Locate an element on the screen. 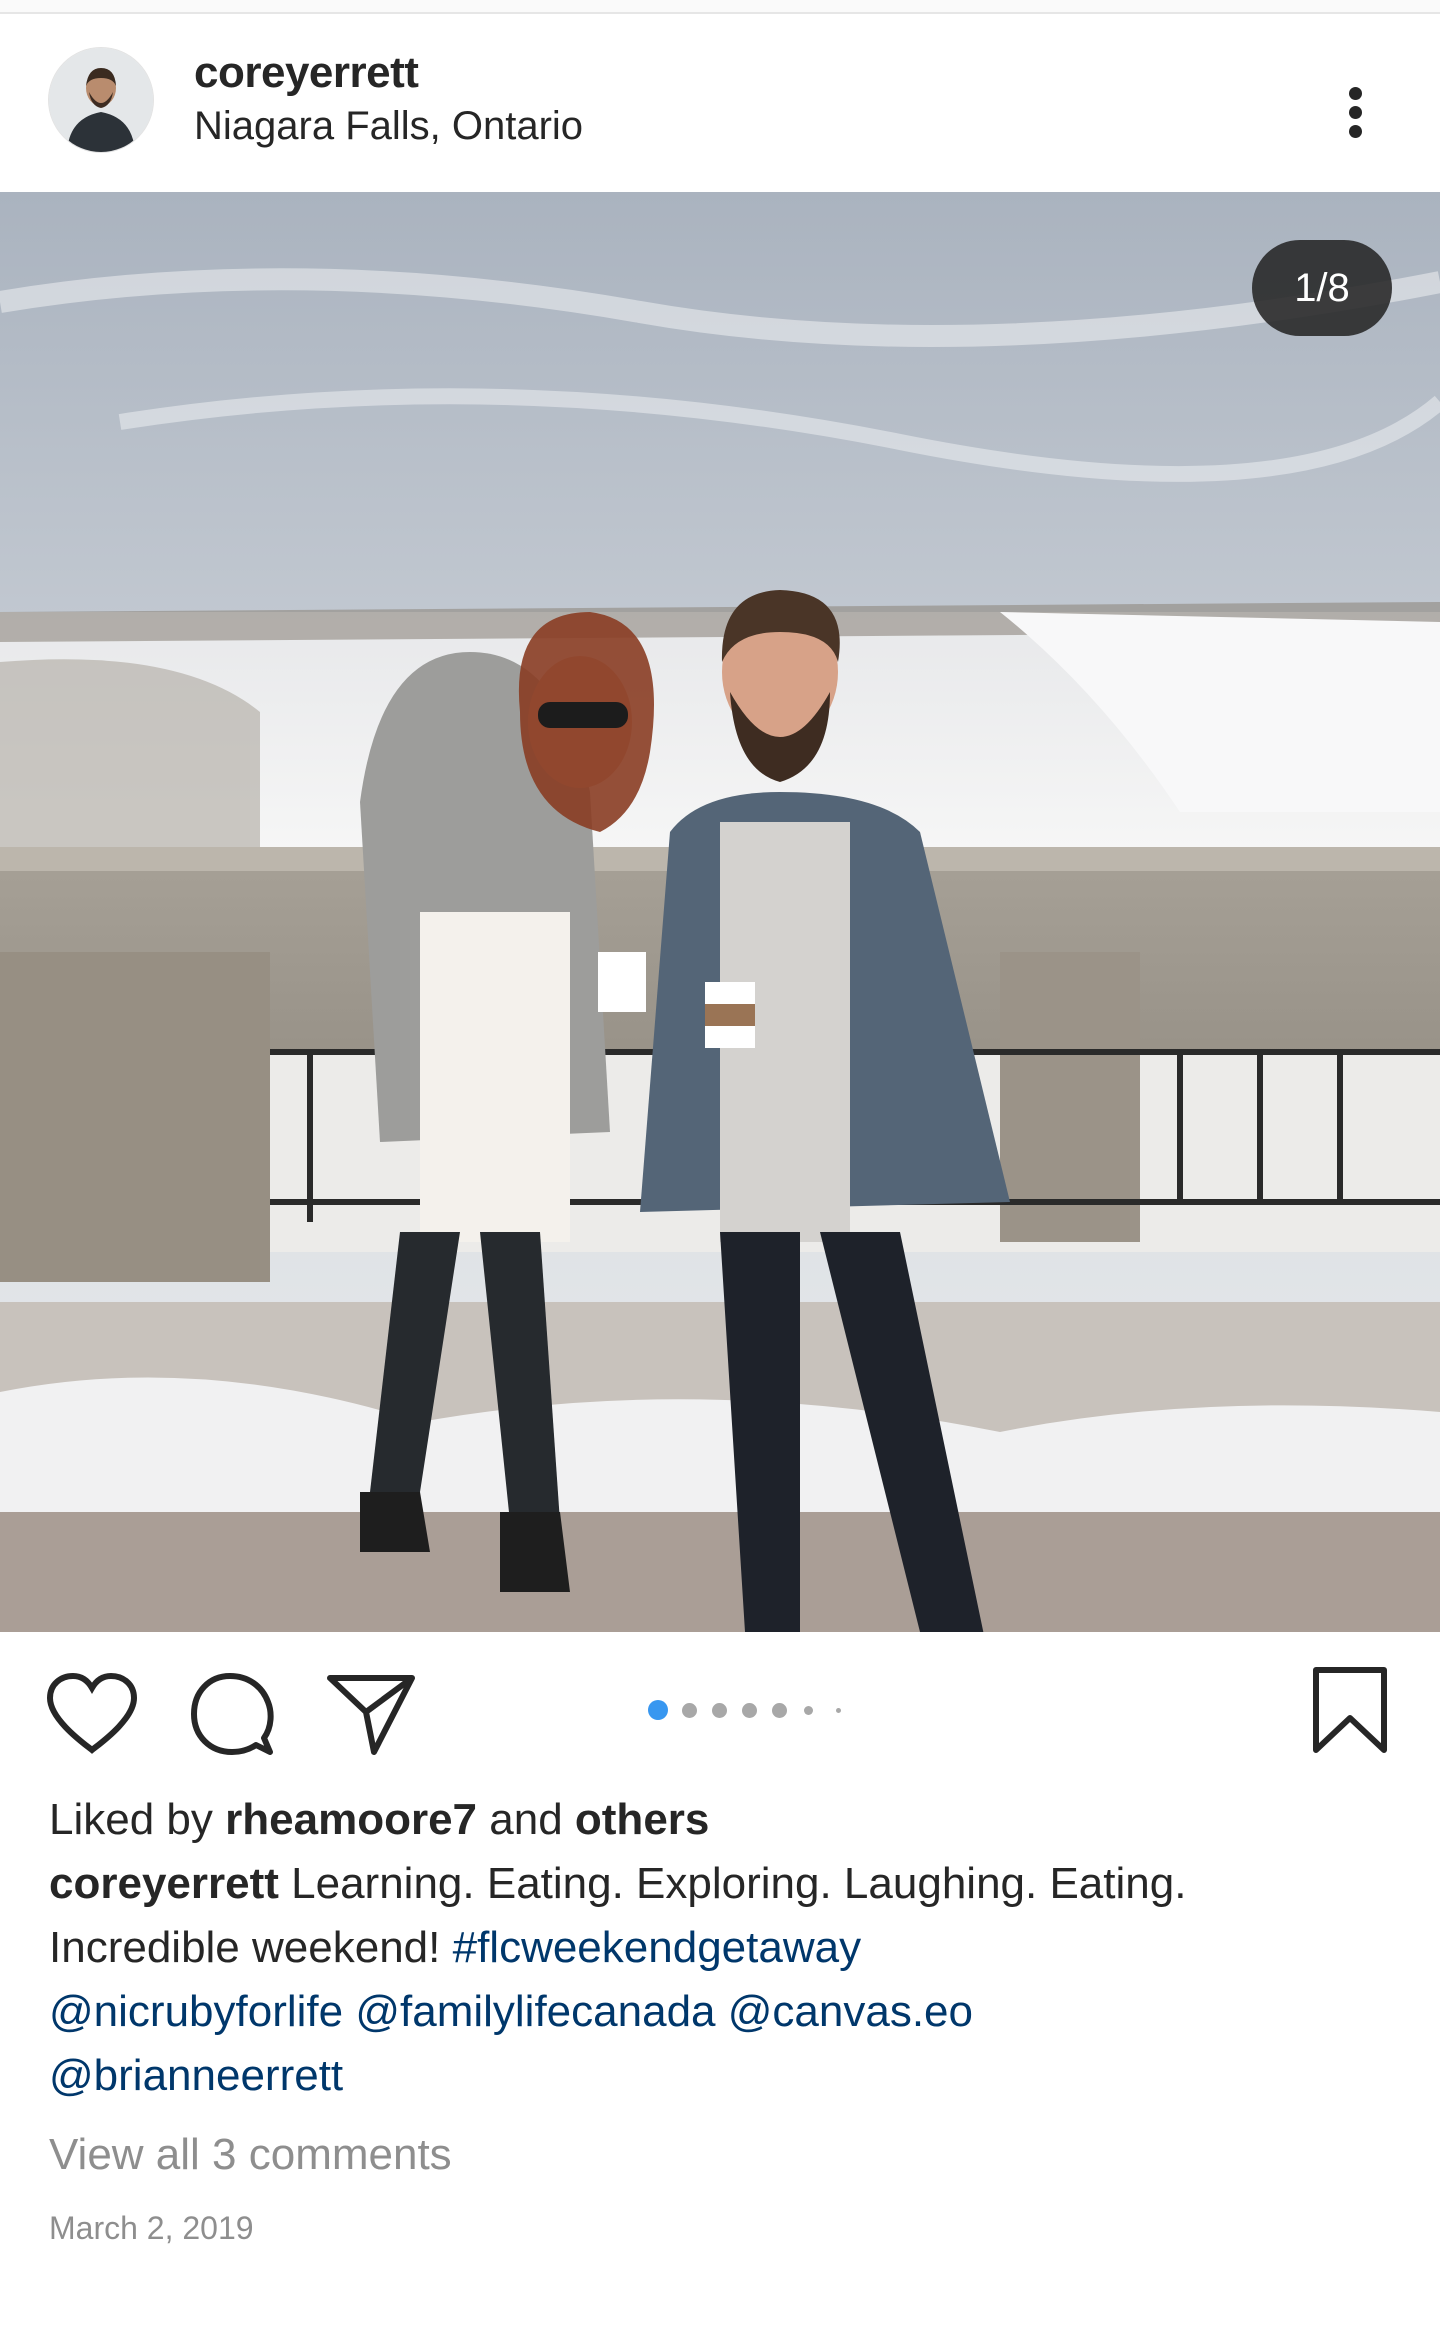 This screenshot has width=1440, height=2326. save-button is located at coordinates (1350, 1713).